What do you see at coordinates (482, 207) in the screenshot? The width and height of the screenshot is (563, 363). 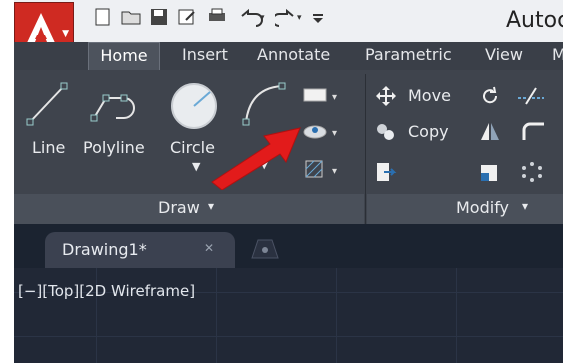 I see `modify-panel-title: Modify` at bounding box center [482, 207].